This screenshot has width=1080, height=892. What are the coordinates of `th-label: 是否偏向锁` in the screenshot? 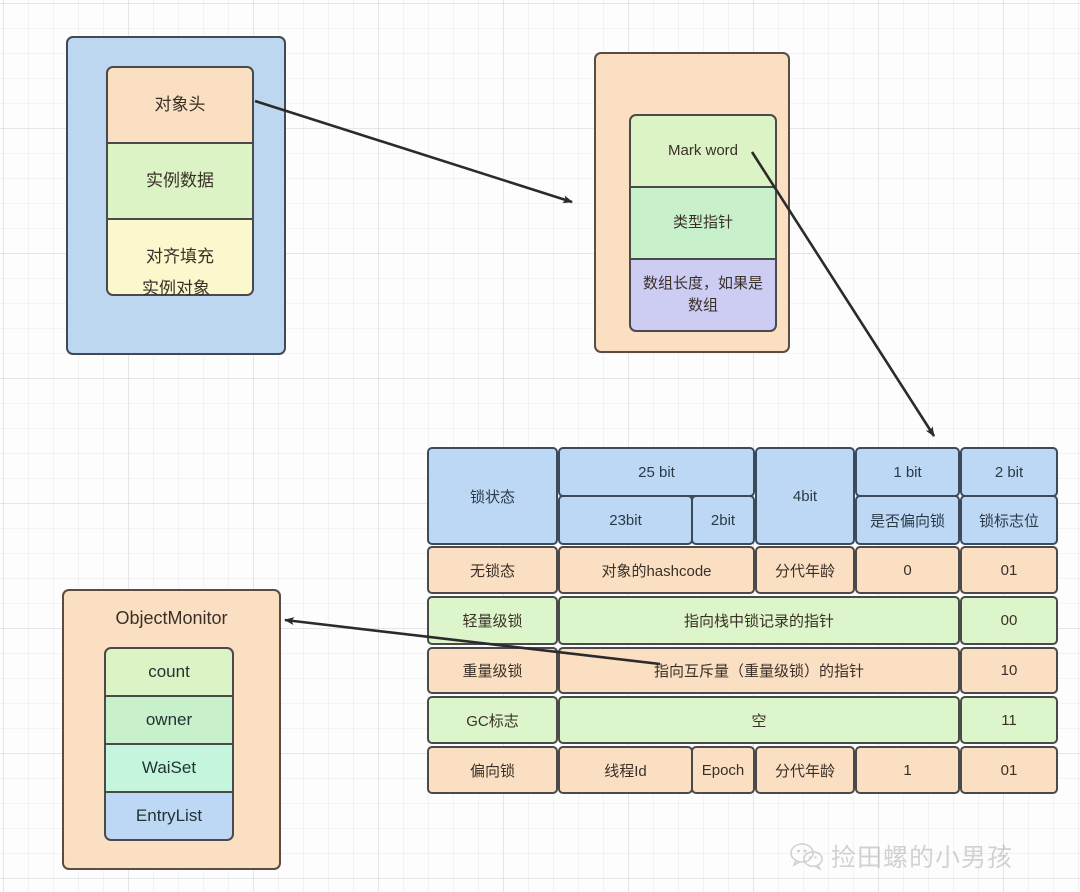 It's located at (907, 521).